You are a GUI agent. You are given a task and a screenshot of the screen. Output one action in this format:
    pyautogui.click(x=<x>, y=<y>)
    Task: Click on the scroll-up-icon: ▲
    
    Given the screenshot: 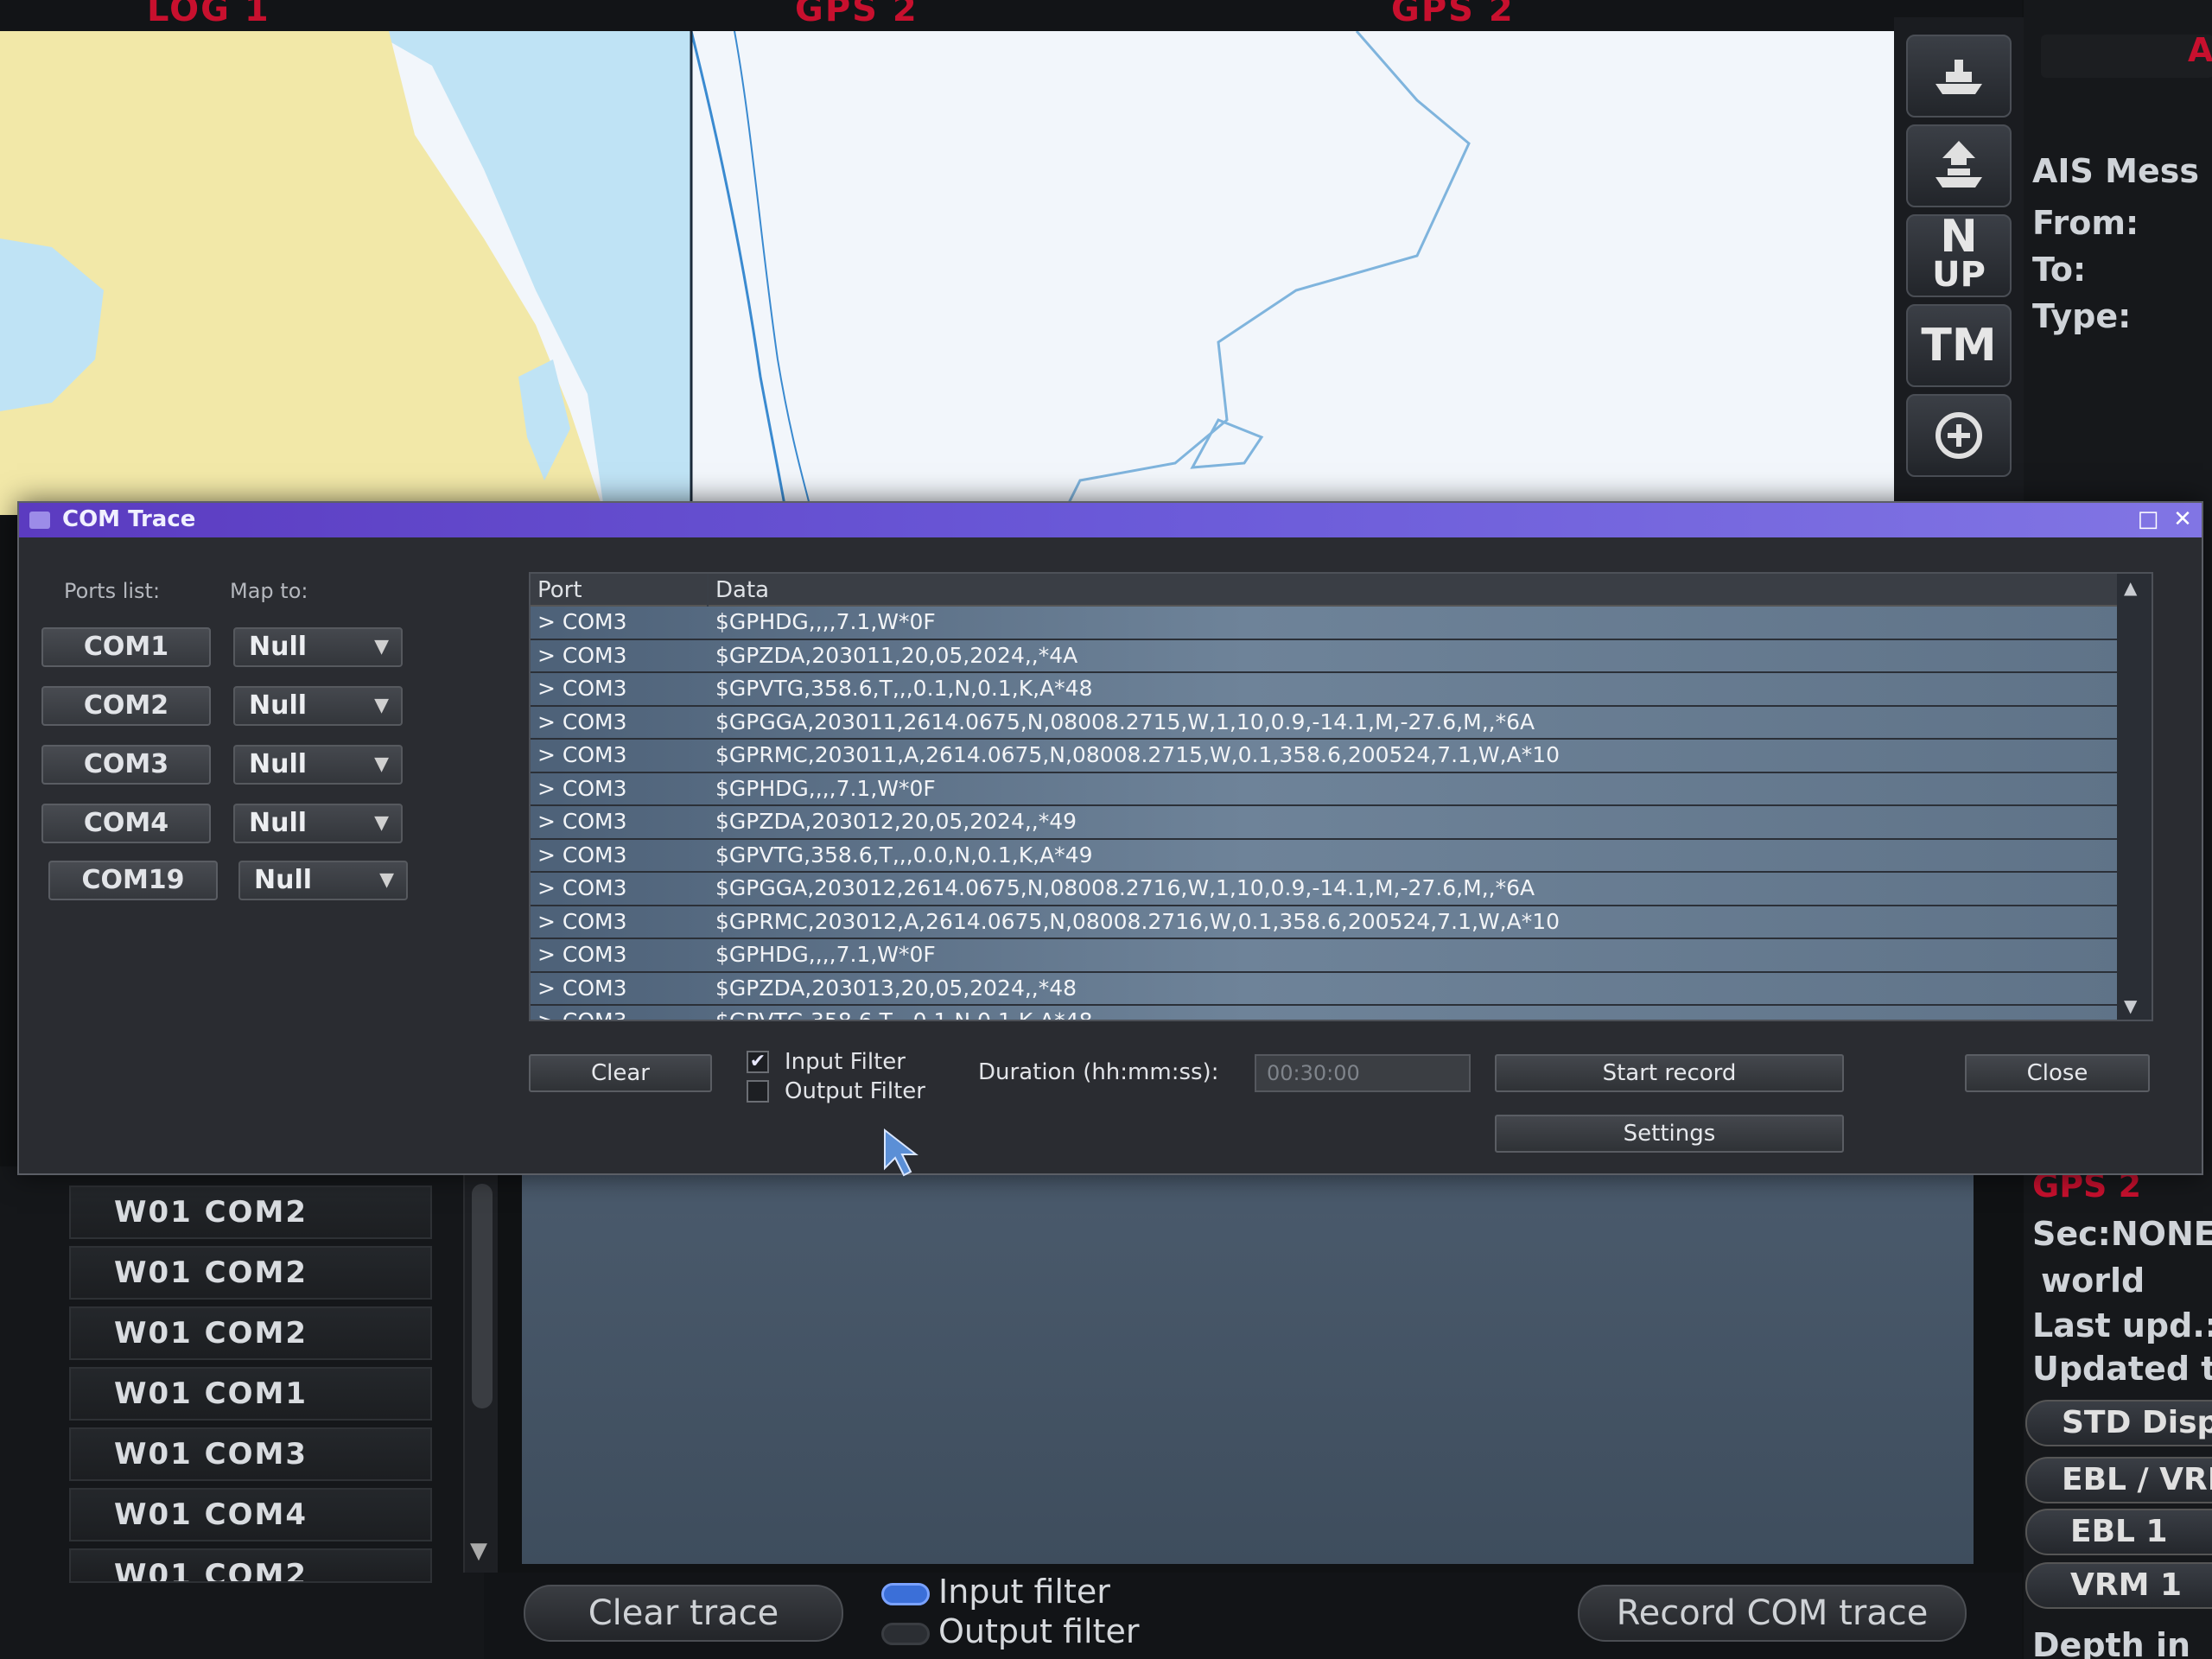 What is the action you would take?
    pyautogui.click(x=2130, y=587)
    